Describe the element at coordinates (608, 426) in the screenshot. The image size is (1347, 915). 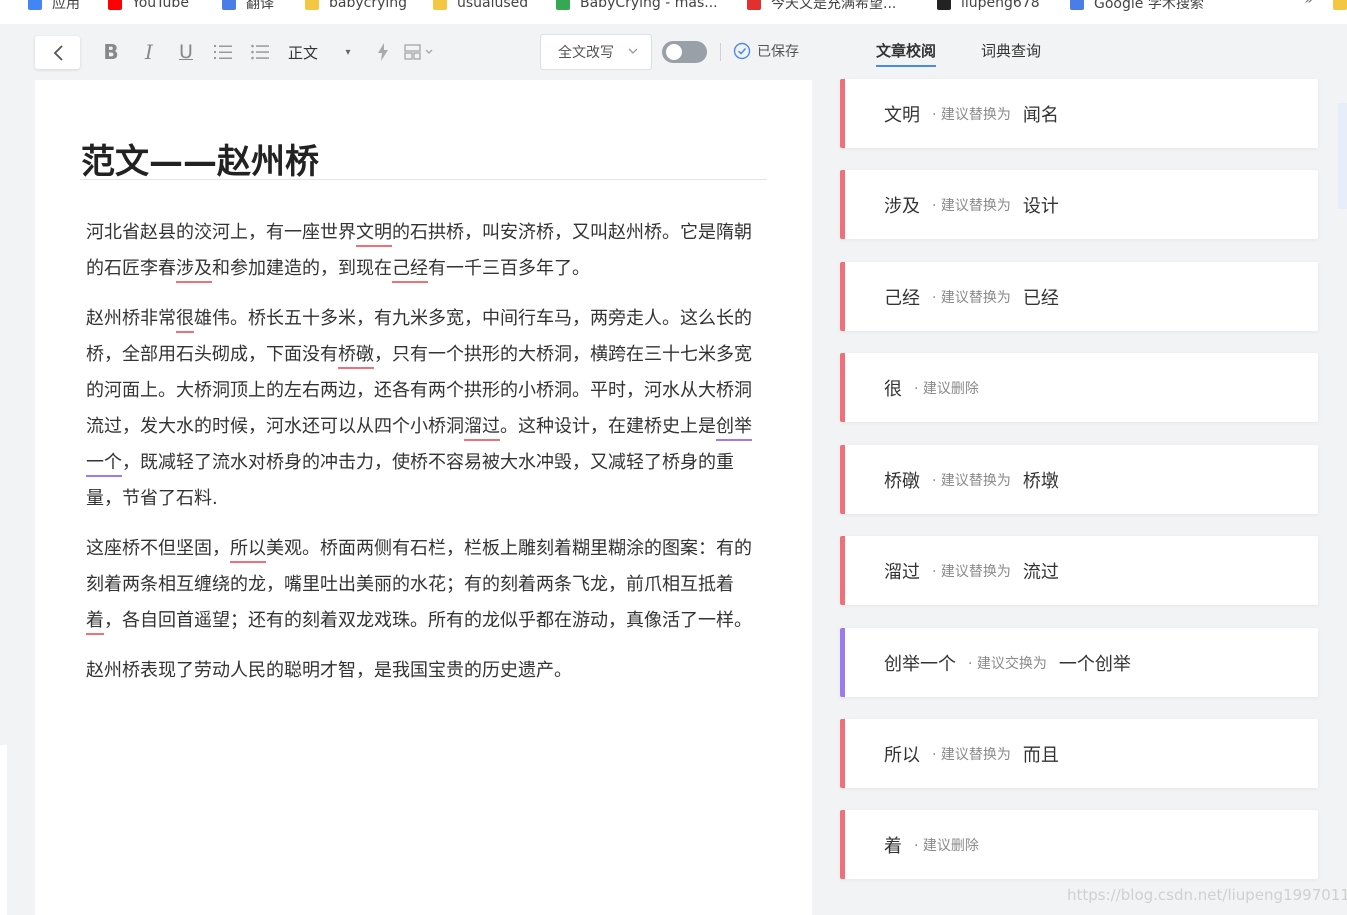
I see `text-run: 。这种设计，在建桥史上是` at that location.